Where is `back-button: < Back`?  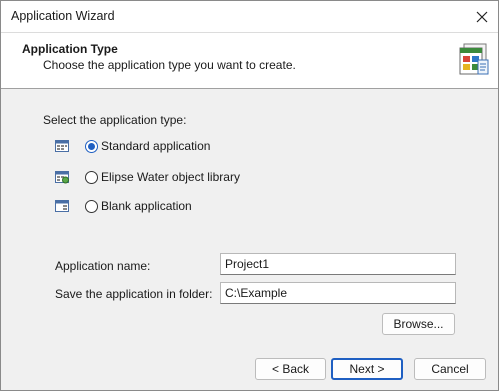 back-button: < Back is located at coordinates (290, 369).